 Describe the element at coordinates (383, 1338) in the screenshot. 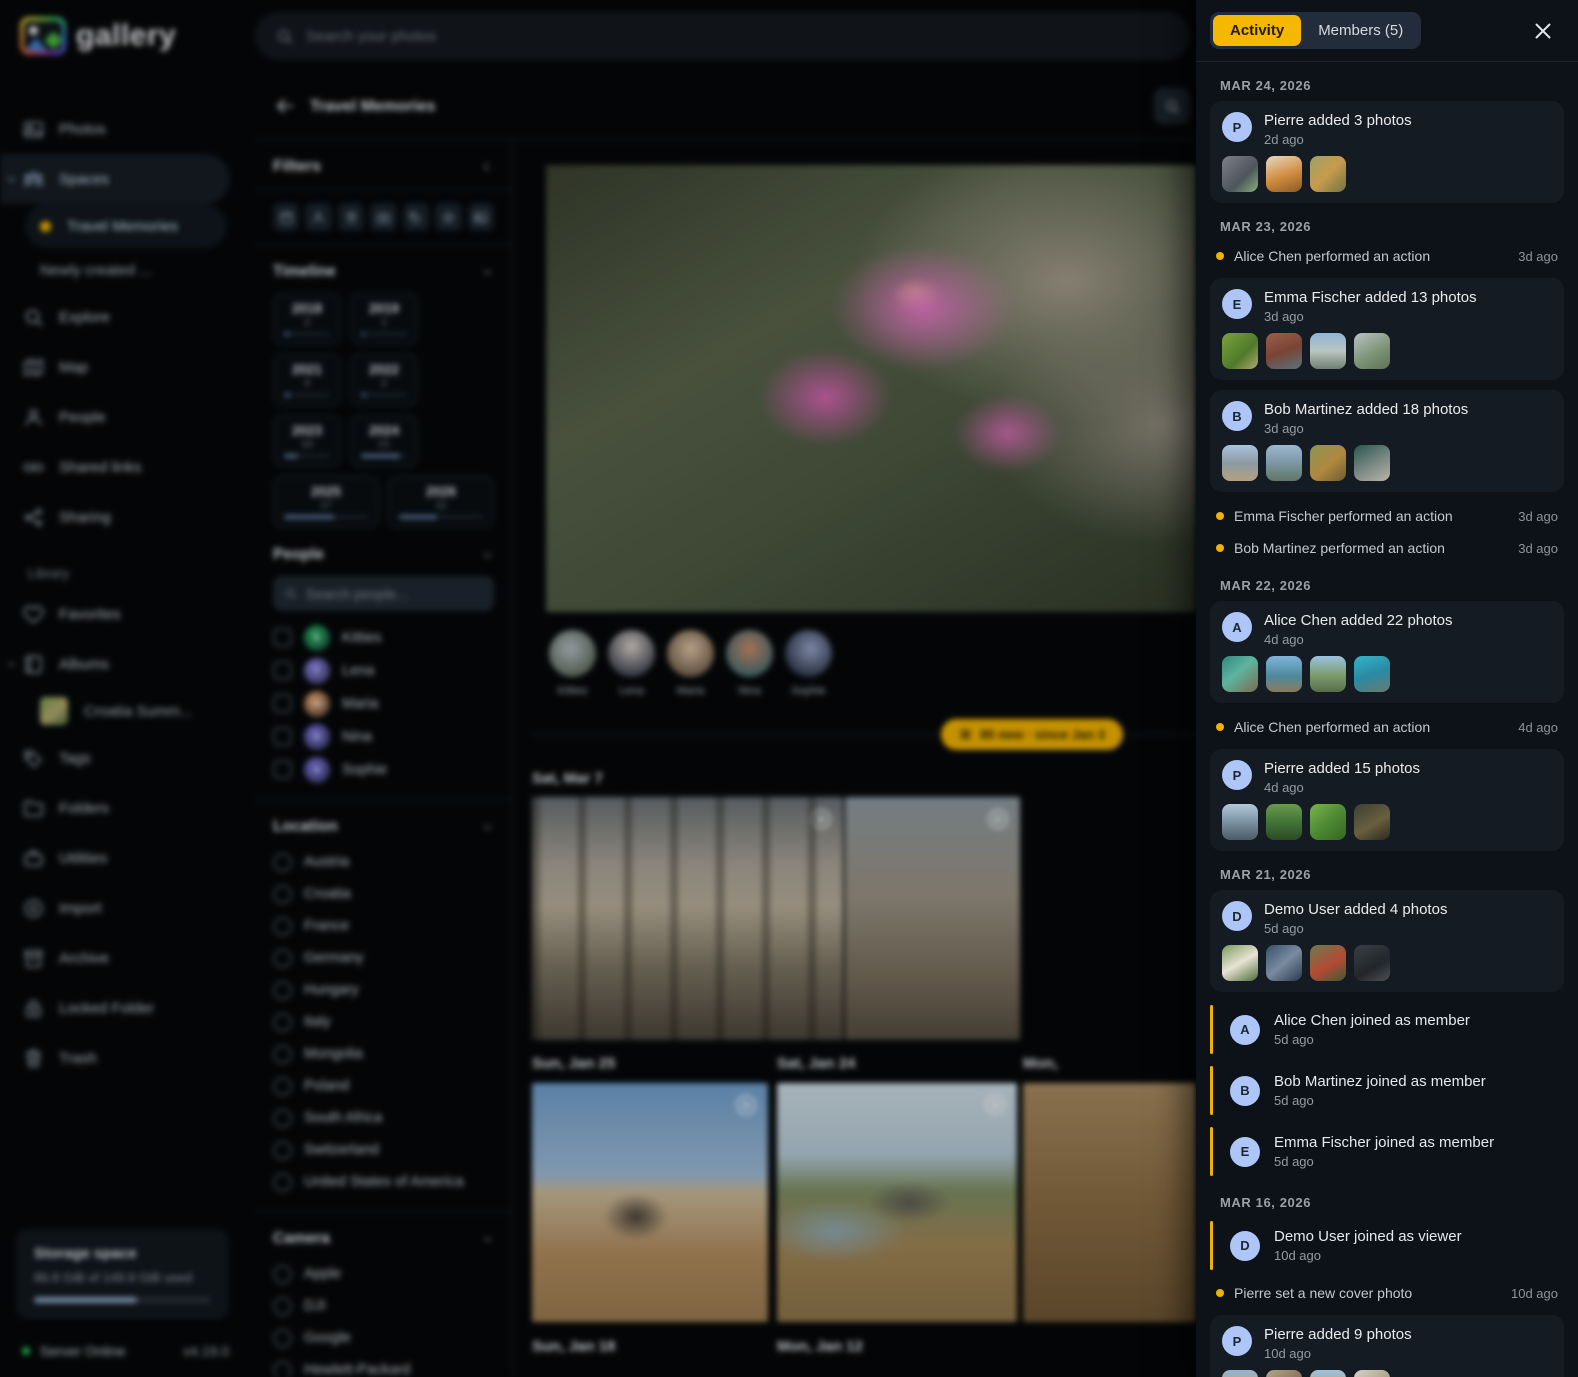

I see `filter-option-google: Google` at that location.